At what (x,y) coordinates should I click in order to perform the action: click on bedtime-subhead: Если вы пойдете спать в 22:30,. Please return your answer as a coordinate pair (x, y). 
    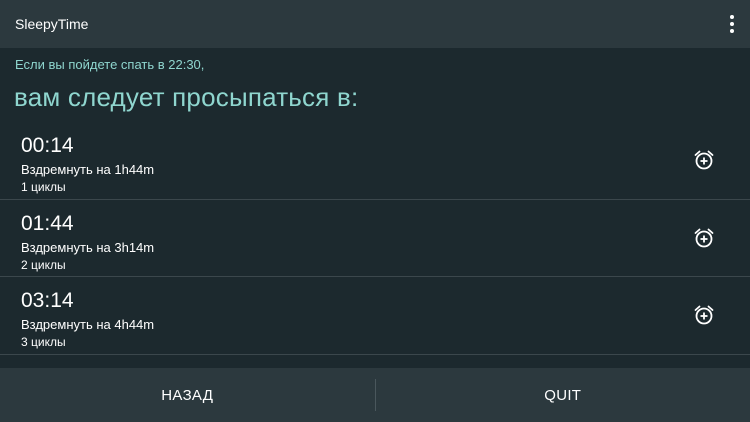
    Looking at the image, I should click on (110, 64).